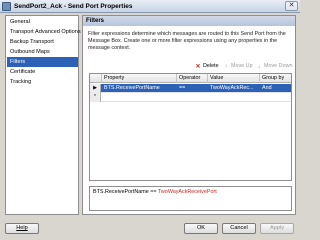 The image size is (320, 240). Describe the element at coordinates (201, 228) in the screenshot. I see `ok-button: OK` at that location.